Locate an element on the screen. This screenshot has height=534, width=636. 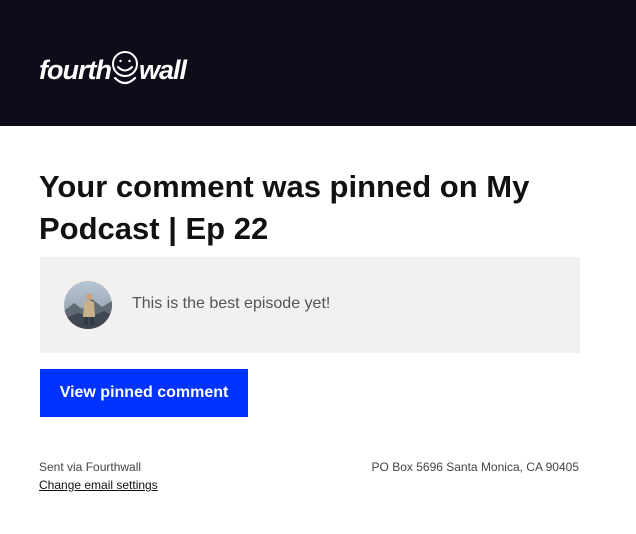
view-pinned-comment-button: View pinned comment is located at coordinates (144, 393).